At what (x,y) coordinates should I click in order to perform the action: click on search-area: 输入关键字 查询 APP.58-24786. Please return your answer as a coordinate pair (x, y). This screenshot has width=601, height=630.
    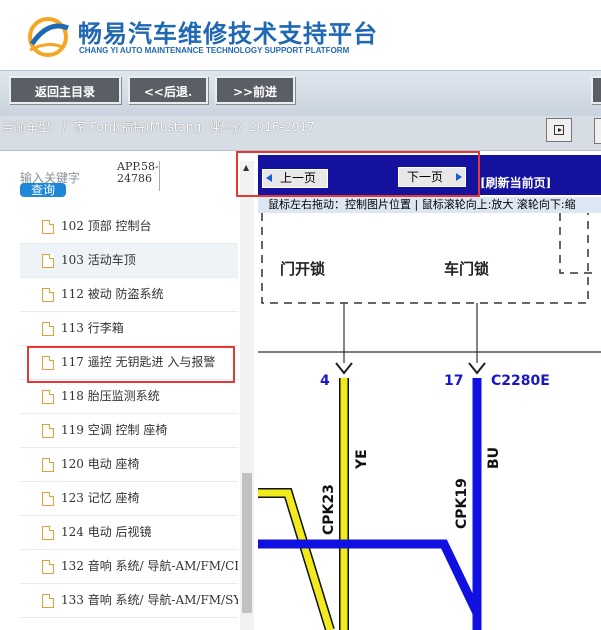
    Looking at the image, I should click on (130, 182).